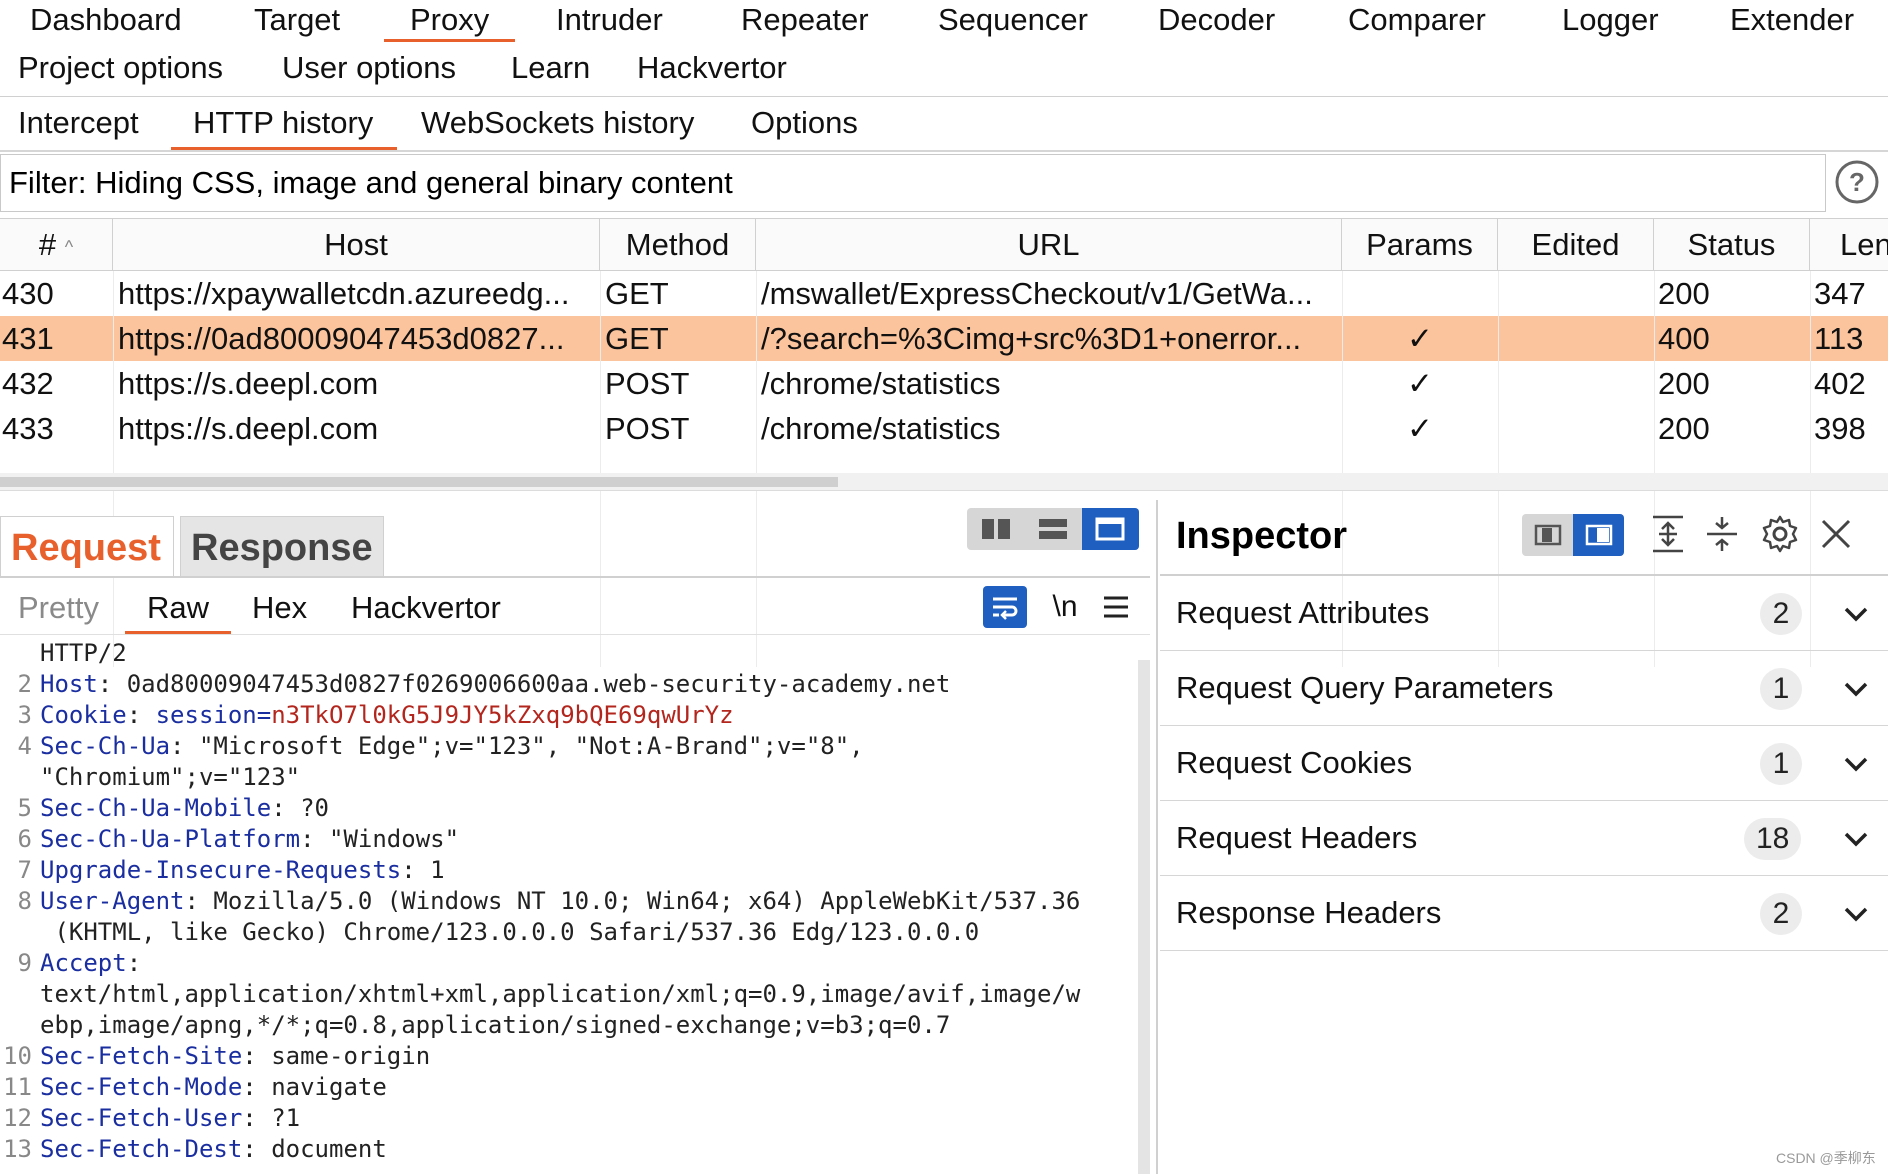  I want to click on inspector-expanded-layout-button, so click(1598, 535).